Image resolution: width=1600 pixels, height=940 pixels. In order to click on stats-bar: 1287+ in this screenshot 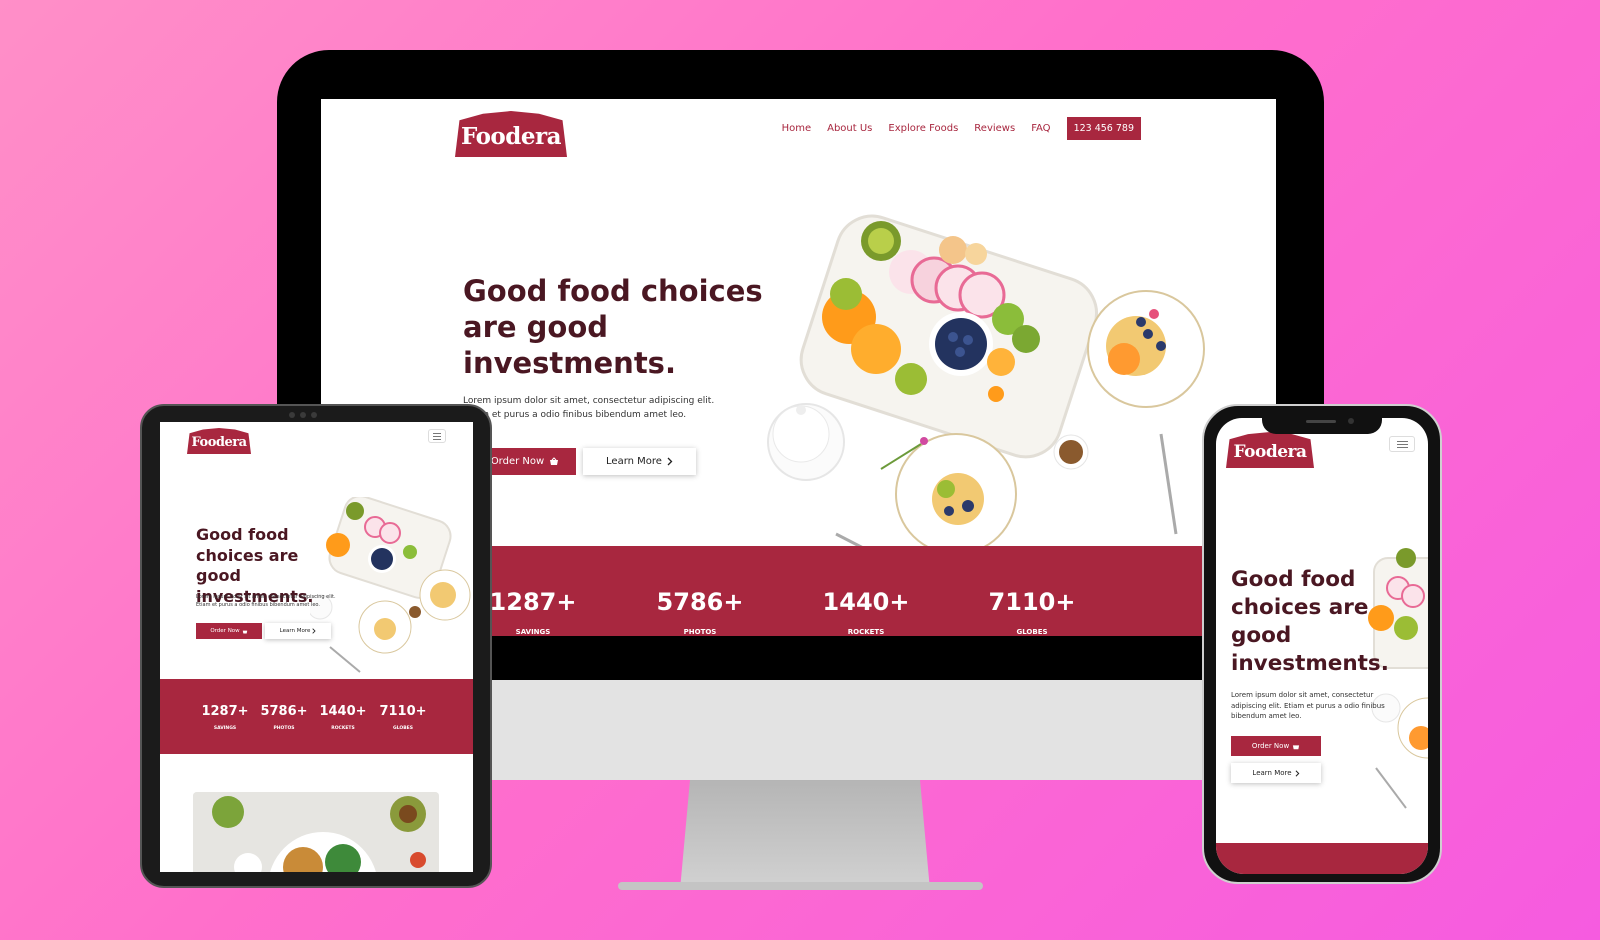, I will do `click(1322, 858)`.